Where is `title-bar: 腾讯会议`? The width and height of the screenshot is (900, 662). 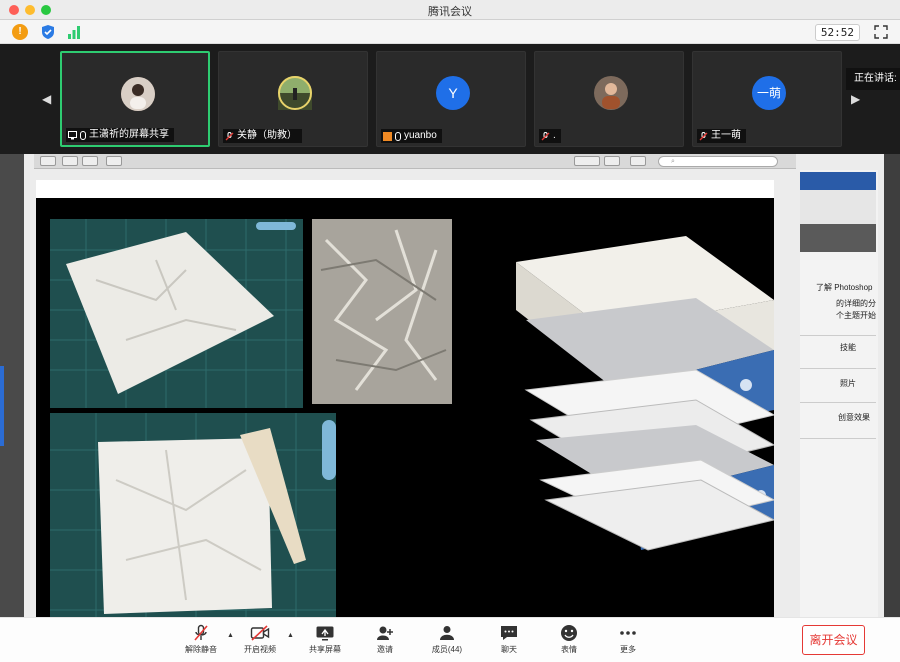
title-bar: 腾讯会议 is located at coordinates (450, 10).